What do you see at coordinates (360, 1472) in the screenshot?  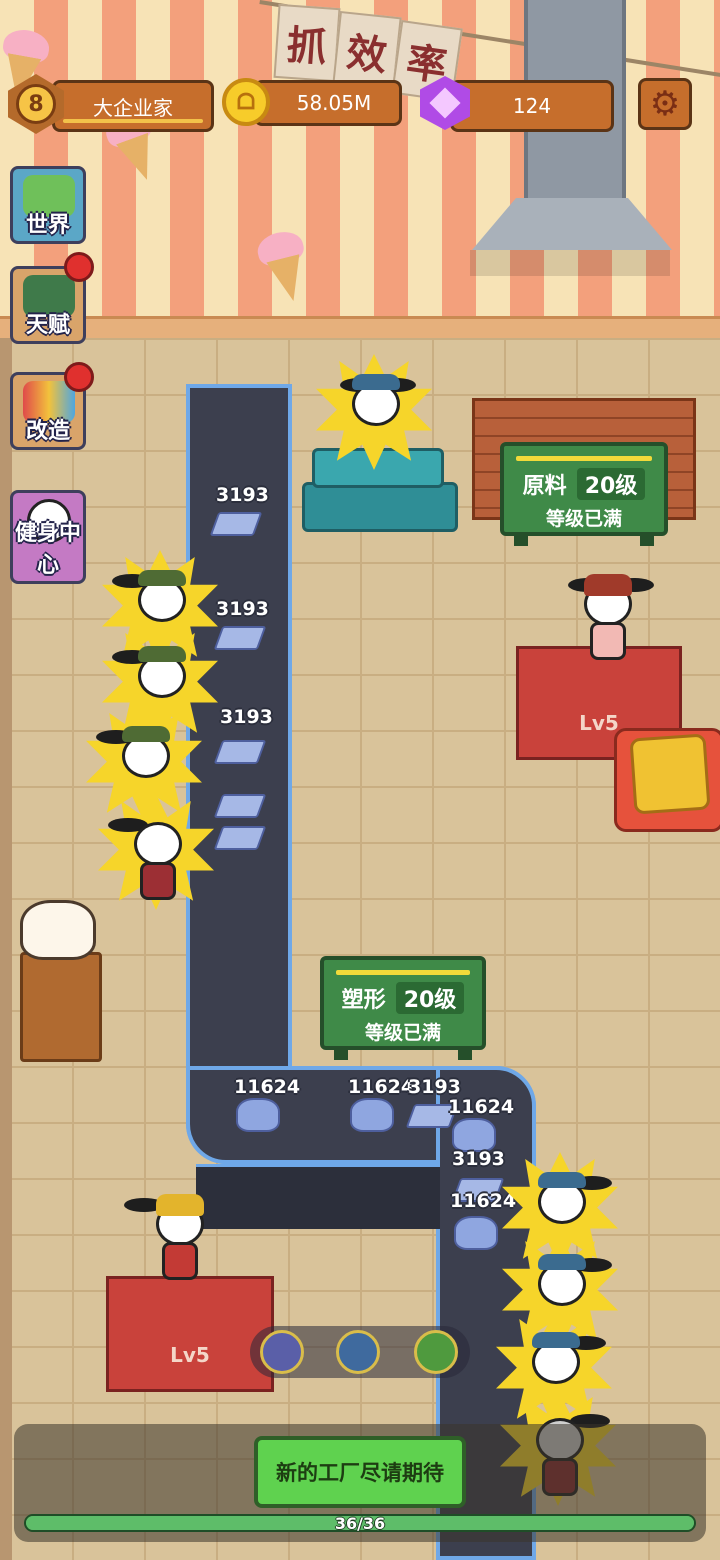 I see `new-factory-button: 新的工厂尽请期待` at bounding box center [360, 1472].